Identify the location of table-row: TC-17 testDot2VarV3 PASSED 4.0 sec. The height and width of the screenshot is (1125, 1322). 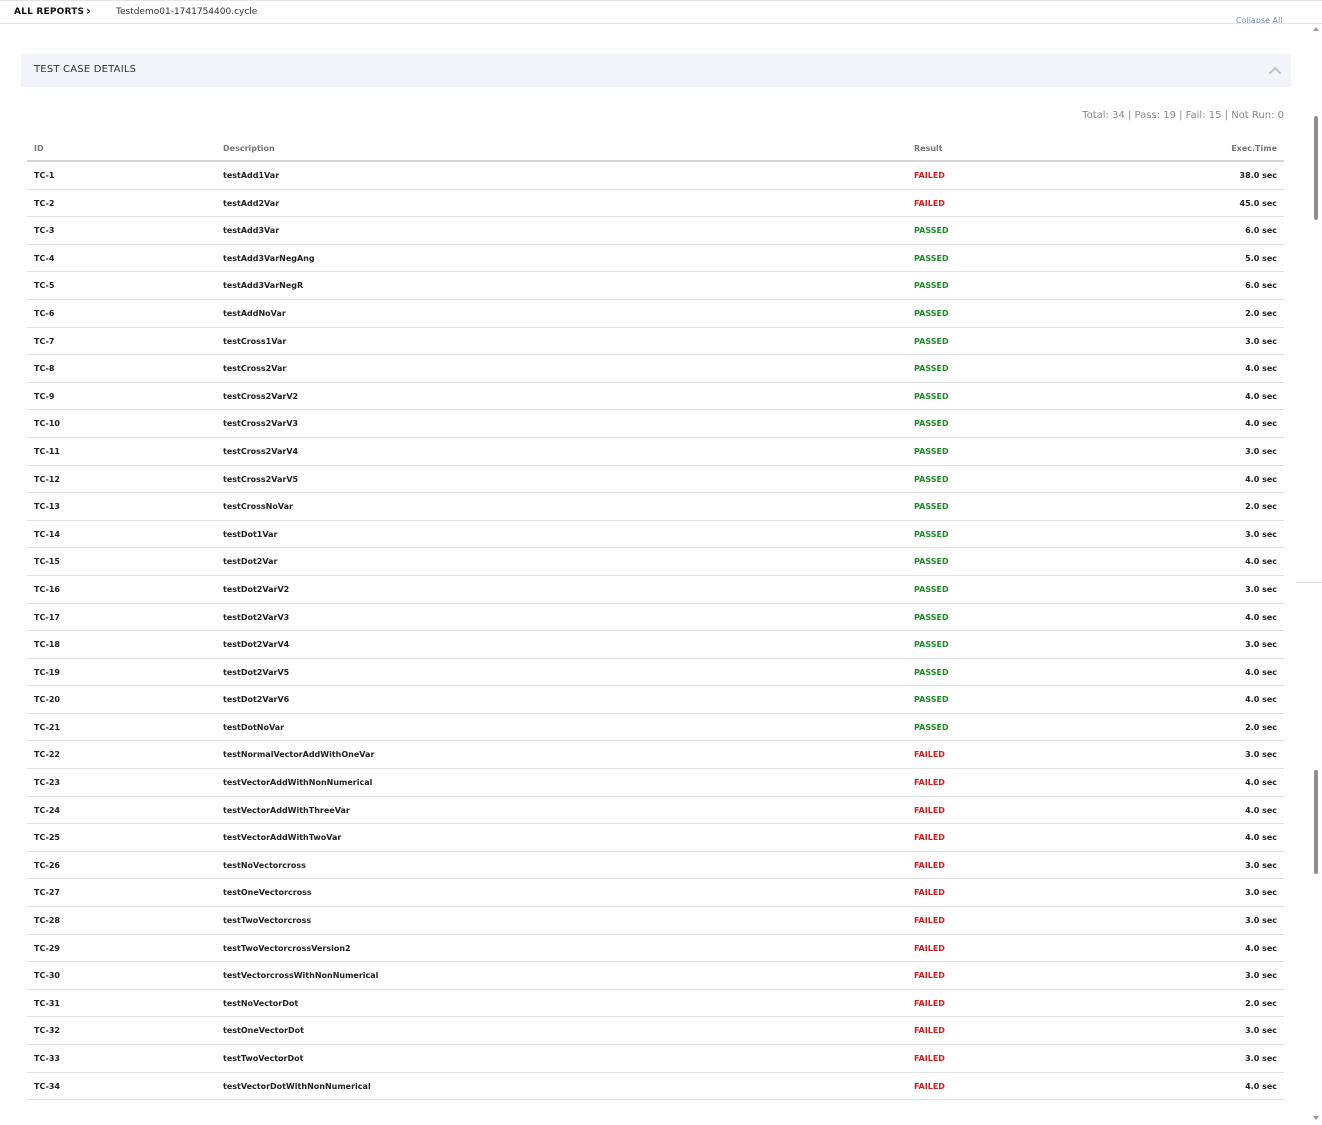
(655, 618).